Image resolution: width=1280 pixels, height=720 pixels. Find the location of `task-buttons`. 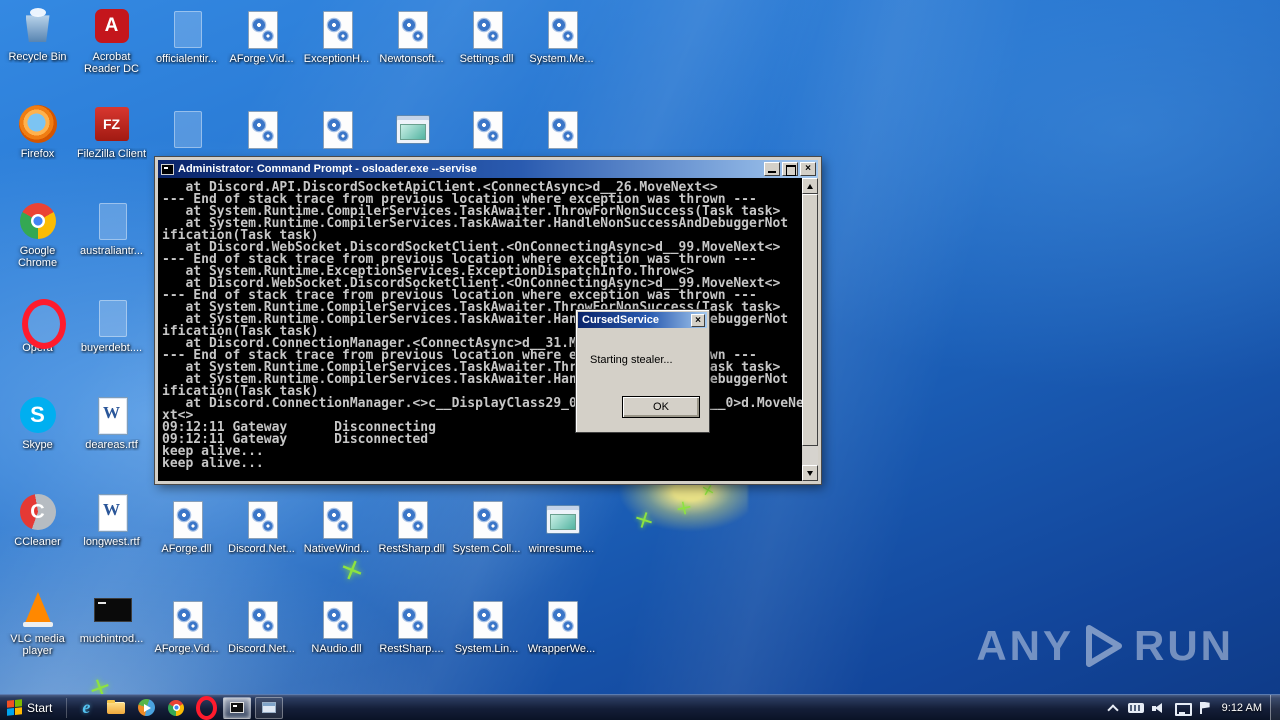

task-buttons is located at coordinates (253, 707).